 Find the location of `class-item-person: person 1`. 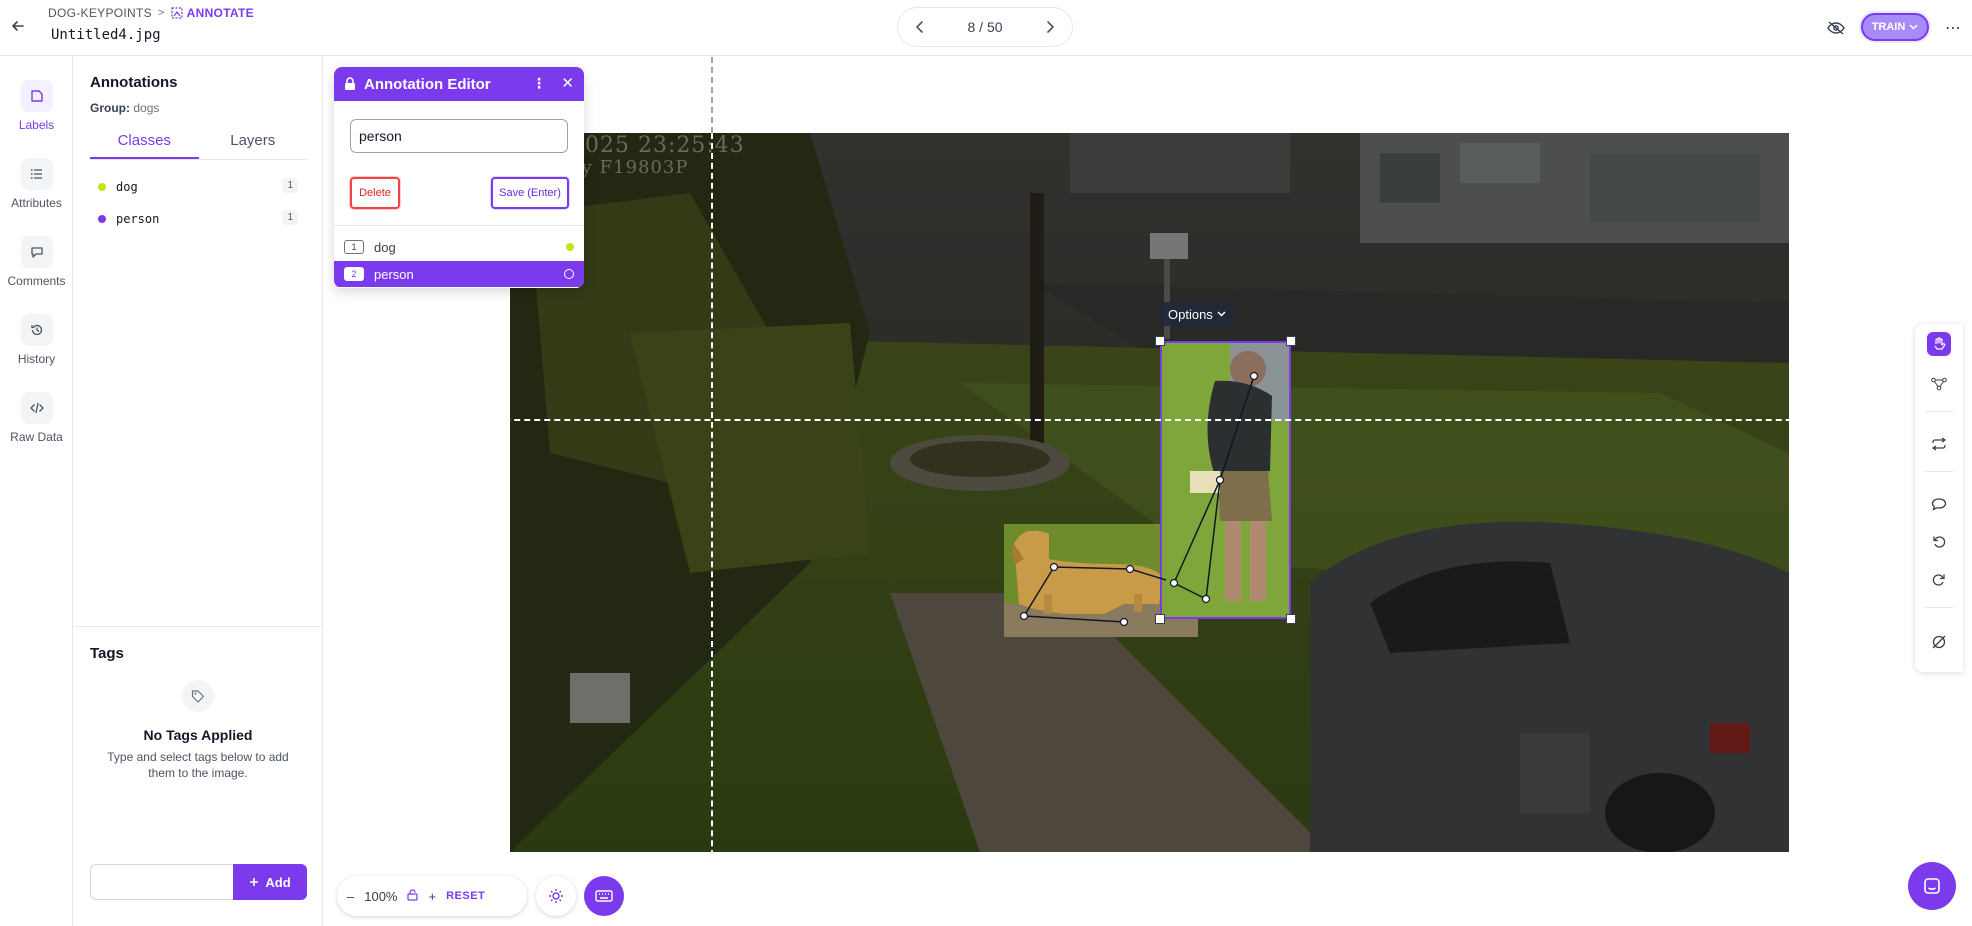

class-item-person: person 1 is located at coordinates (198, 219).